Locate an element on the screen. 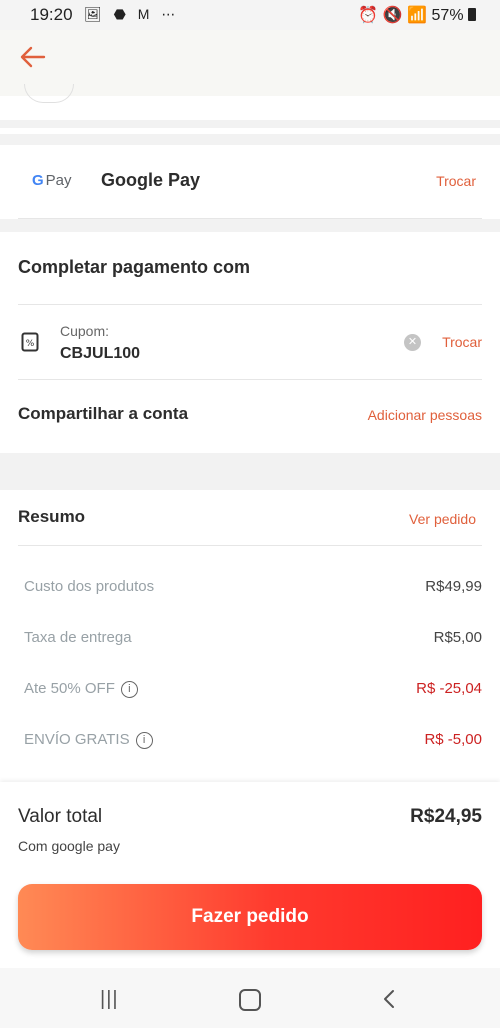 The image size is (500, 1028). header is located at coordinates (250, 63).